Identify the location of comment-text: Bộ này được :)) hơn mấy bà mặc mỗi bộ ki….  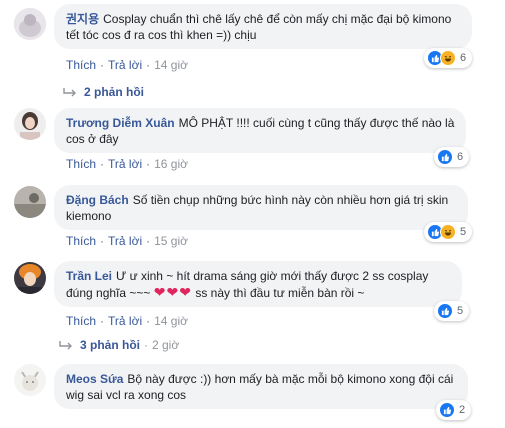
(260, 387).